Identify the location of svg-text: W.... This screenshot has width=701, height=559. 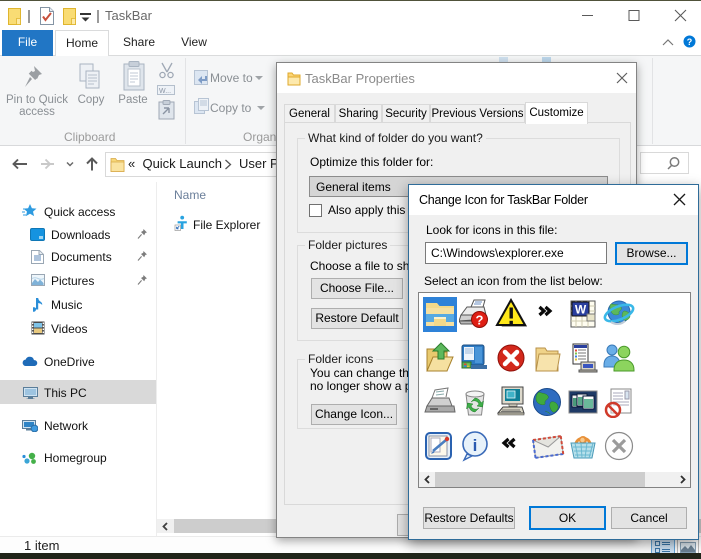
(165, 91).